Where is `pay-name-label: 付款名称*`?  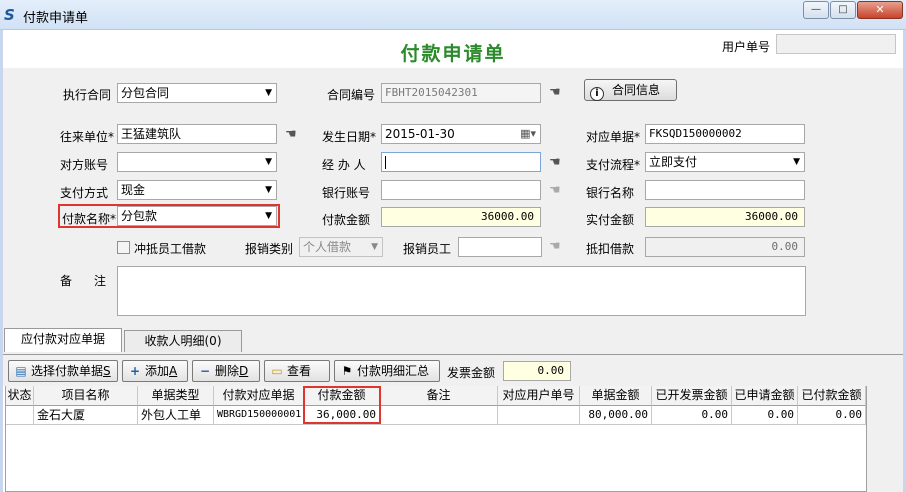
pay-name-label: 付款名称* is located at coordinates (89, 219).